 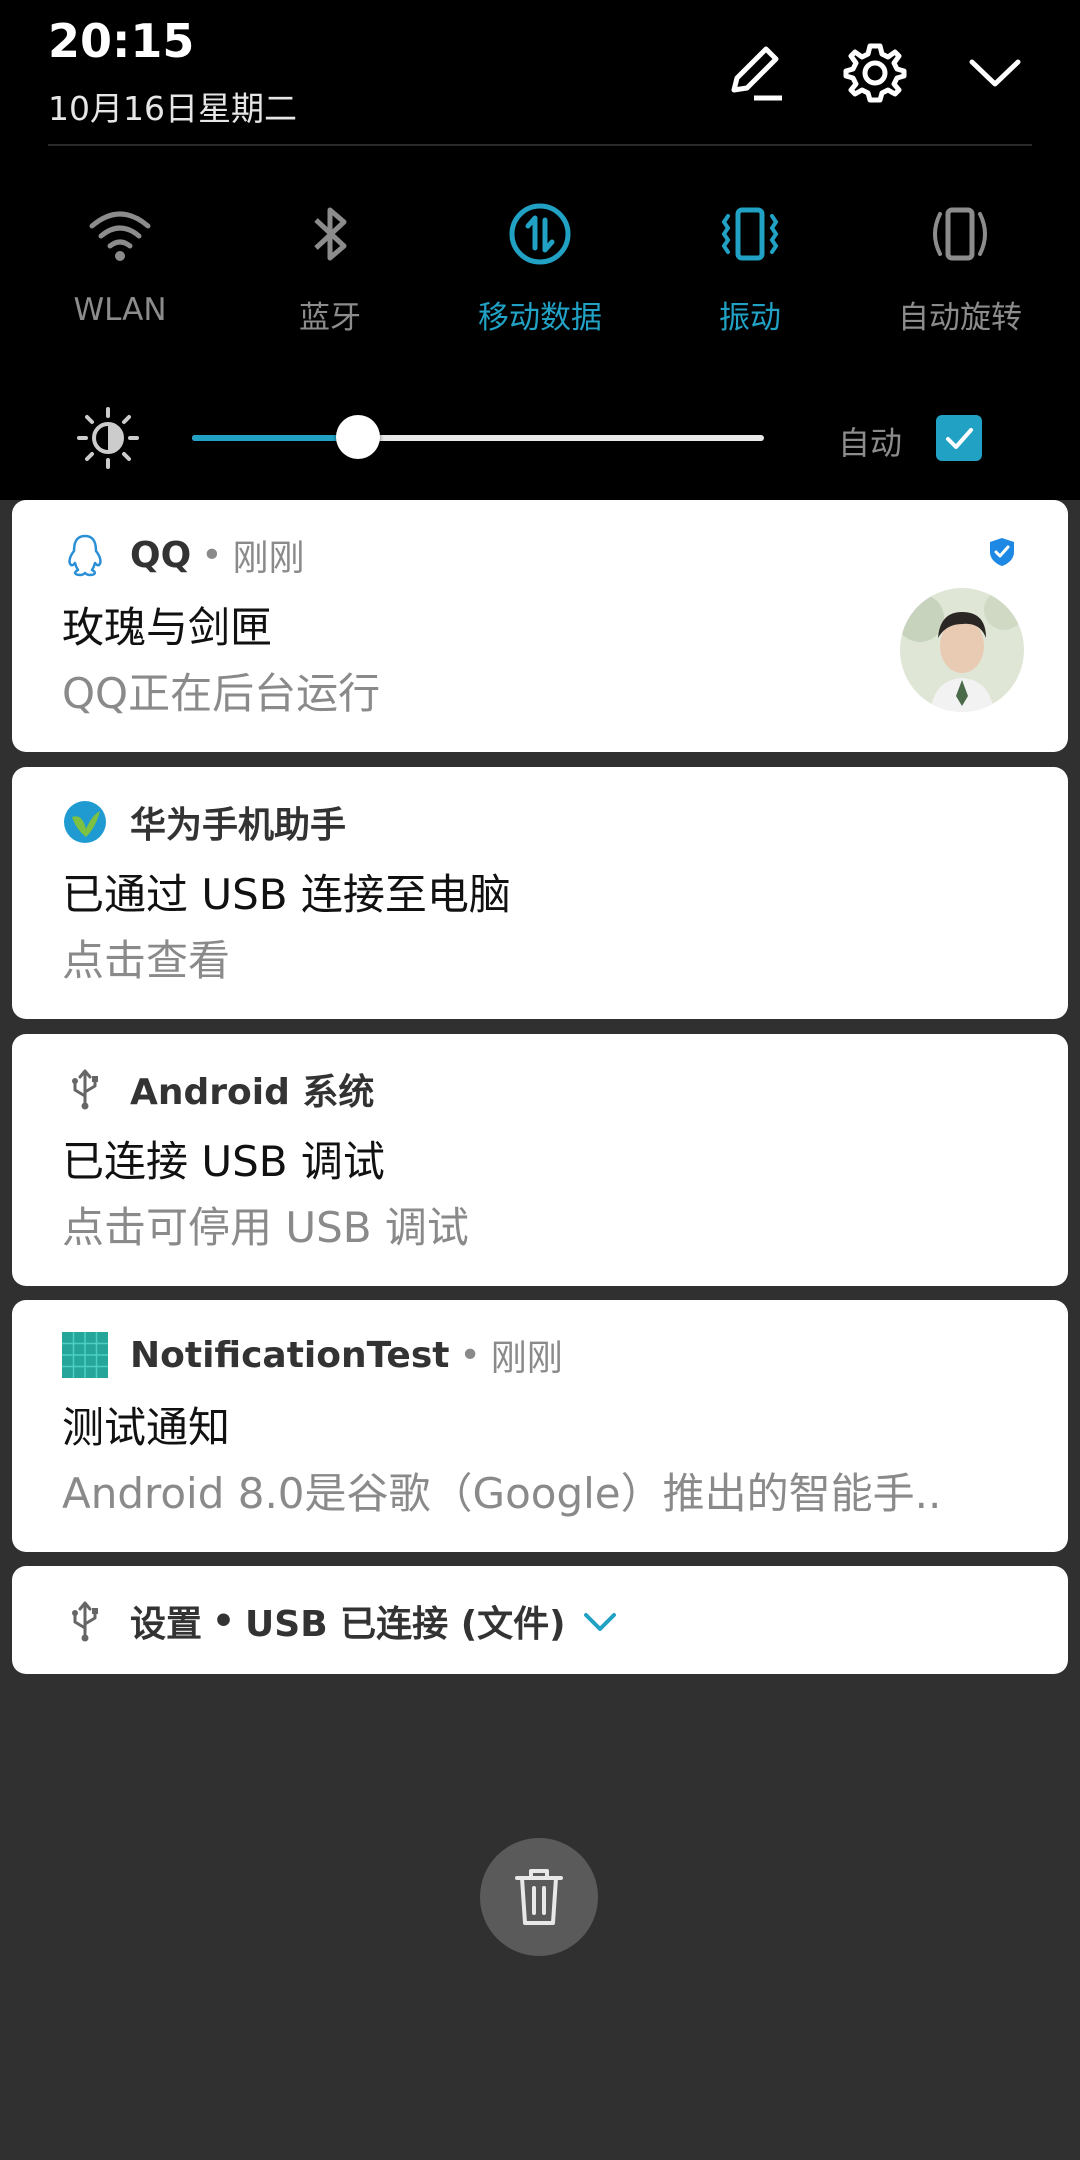 I want to click on notification-title: 已连接 USB 调试, so click(x=223, y=1161).